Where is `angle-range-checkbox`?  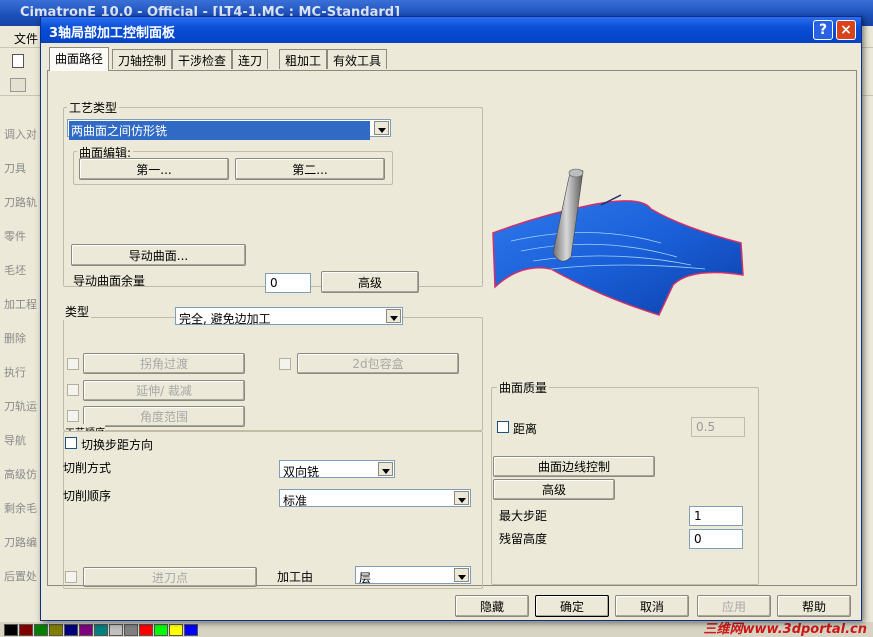 angle-range-checkbox is located at coordinates (73, 416).